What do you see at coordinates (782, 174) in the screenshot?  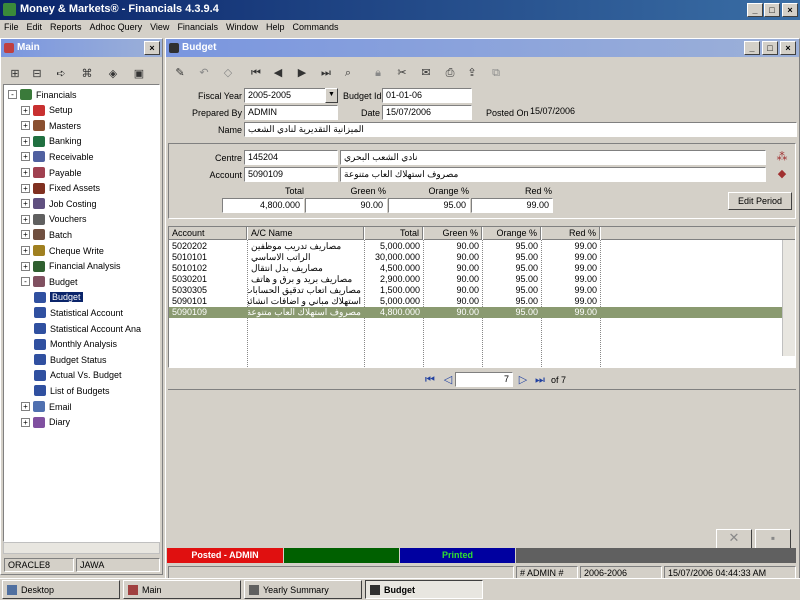 I see `account-lookup-icon: ◆` at bounding box center [782, 174].